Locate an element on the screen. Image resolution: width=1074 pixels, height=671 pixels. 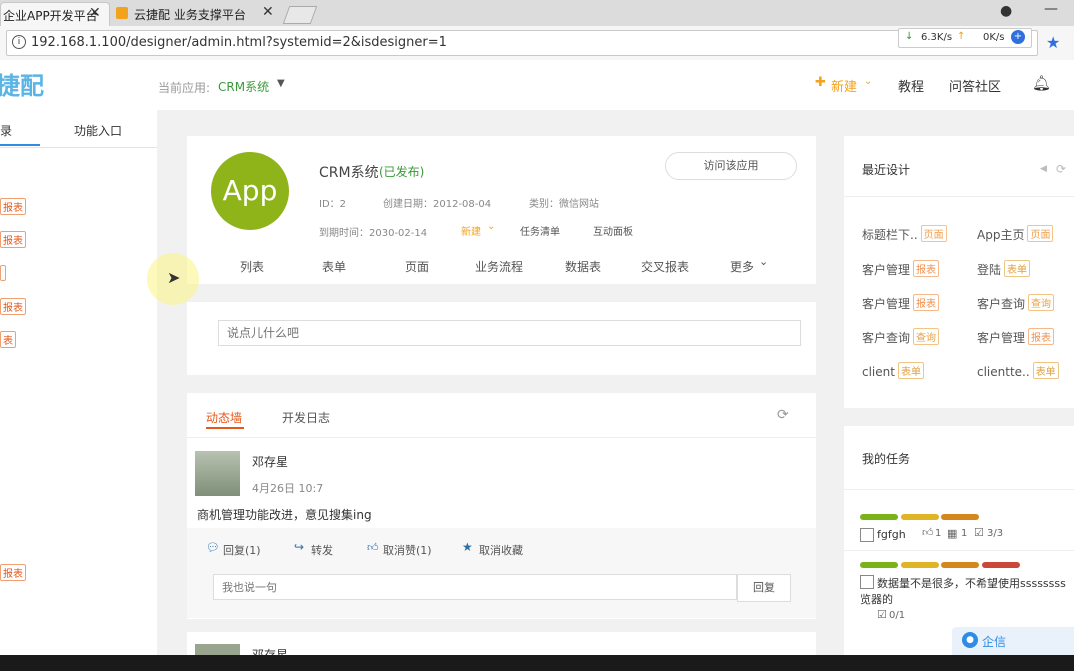
app-icon: App is located at coordinates (250, 191).